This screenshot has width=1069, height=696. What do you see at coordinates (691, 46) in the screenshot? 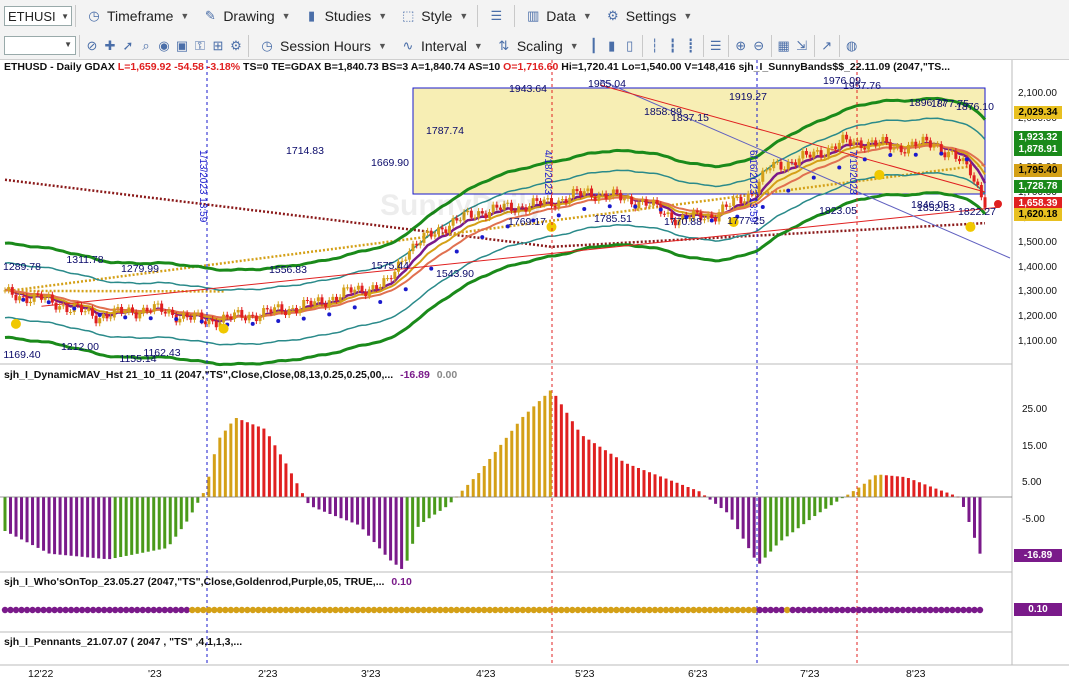
I see `volume-icon: ┋` at bounding box center [691, 46].